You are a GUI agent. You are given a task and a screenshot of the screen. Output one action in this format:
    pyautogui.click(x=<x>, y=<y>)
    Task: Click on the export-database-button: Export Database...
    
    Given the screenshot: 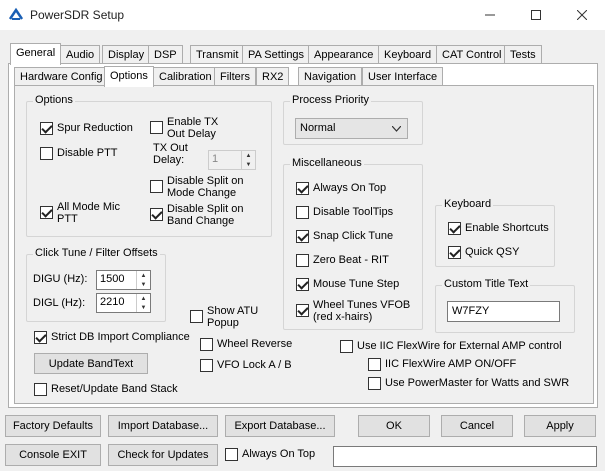 What is the action you would take?
    pyautogui.click(x=280, y=426)
    